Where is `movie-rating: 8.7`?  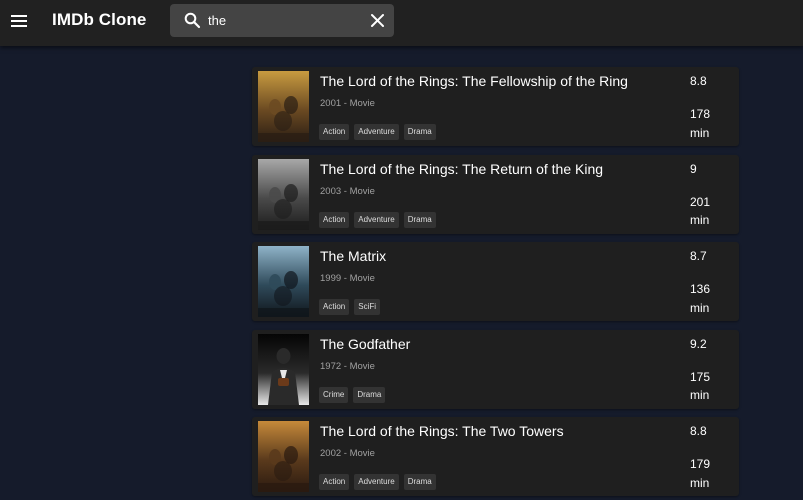 movie-rating: 8.7 is located at coordinates (698, 256).